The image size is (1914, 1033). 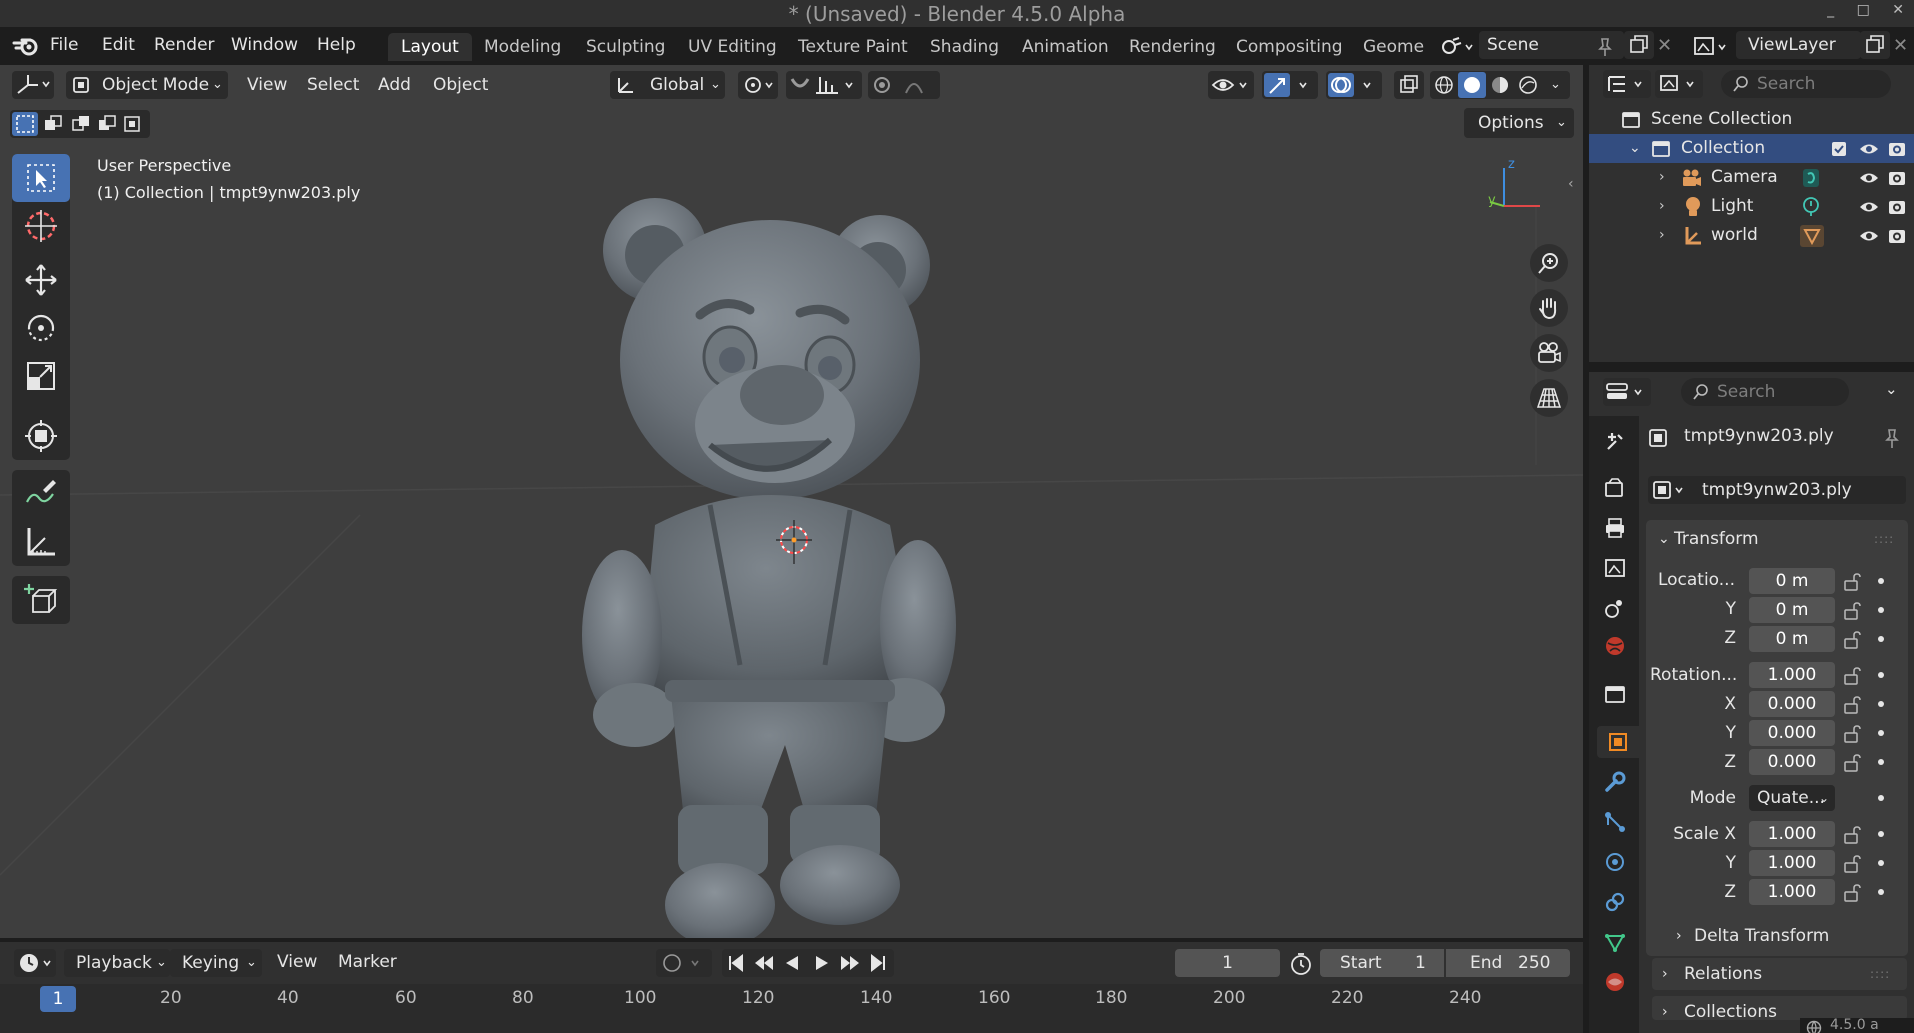 What do you see at coordinates (853, 47) in the screenshot?
I see `tab-texture-paint: Texture Paint` at bounding box center [853, 47].